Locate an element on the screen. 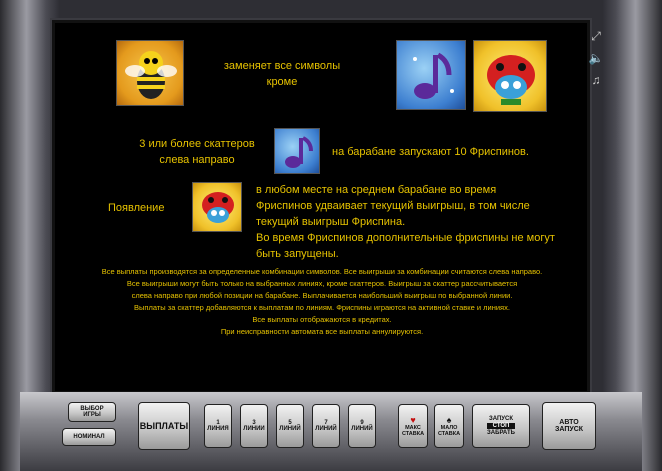 The image size is (662, 471). select-game-label-2: ИГРЫ is located at coordinates (92, 415).